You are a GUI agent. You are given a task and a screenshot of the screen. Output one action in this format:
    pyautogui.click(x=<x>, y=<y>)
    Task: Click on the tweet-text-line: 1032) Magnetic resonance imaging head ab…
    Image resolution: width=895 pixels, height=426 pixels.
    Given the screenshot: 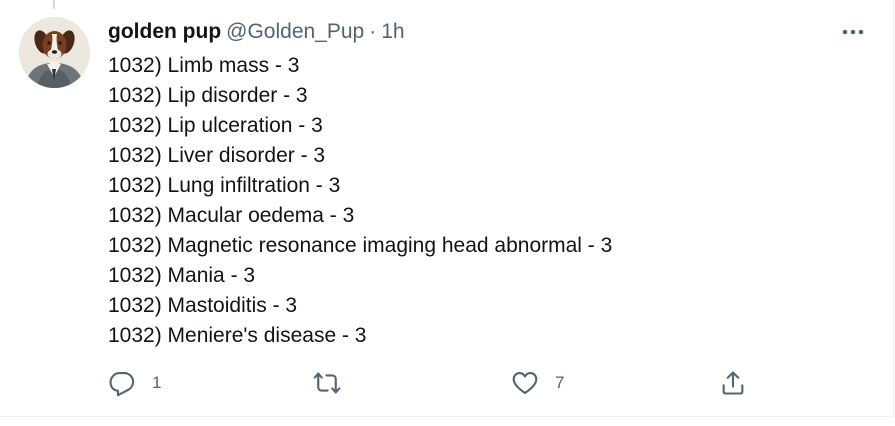 What is the action you would take?
    pyautogui.click(x=360, y=245)
    